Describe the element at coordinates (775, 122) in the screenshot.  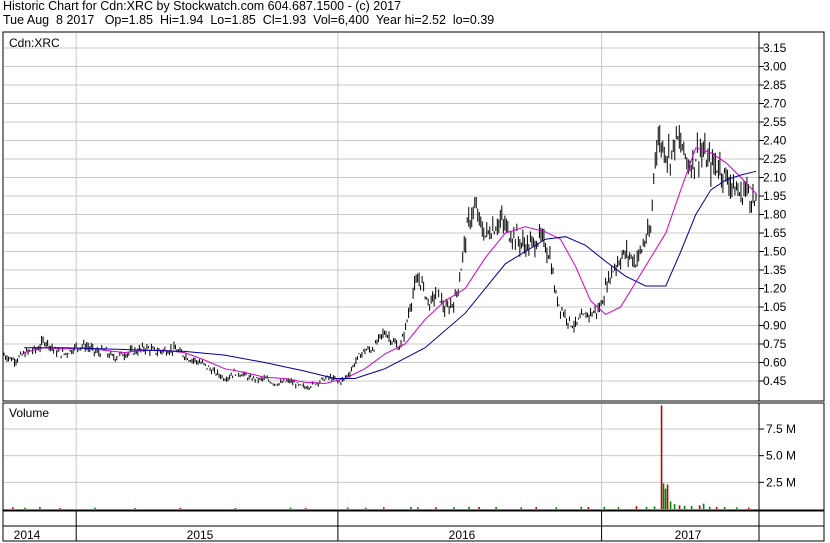
I see `price-tick-label: 2.55` at that location.